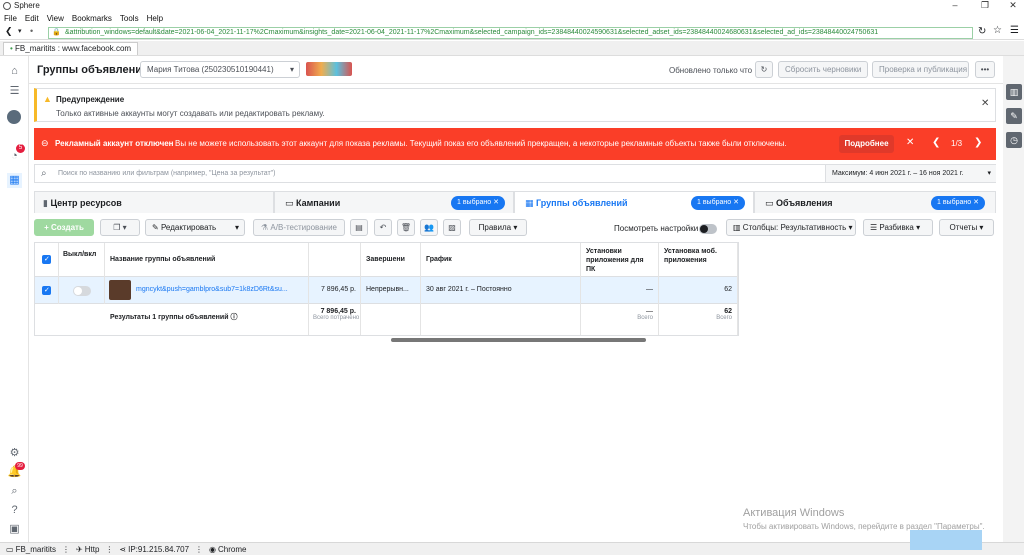 Image resolution: width=1024 pixels, height=555 pixels. What do you see at coordinates (1014, 140) in the screenshot?
I see `clock-icon: ◷` at bounding box center [1014, 140].